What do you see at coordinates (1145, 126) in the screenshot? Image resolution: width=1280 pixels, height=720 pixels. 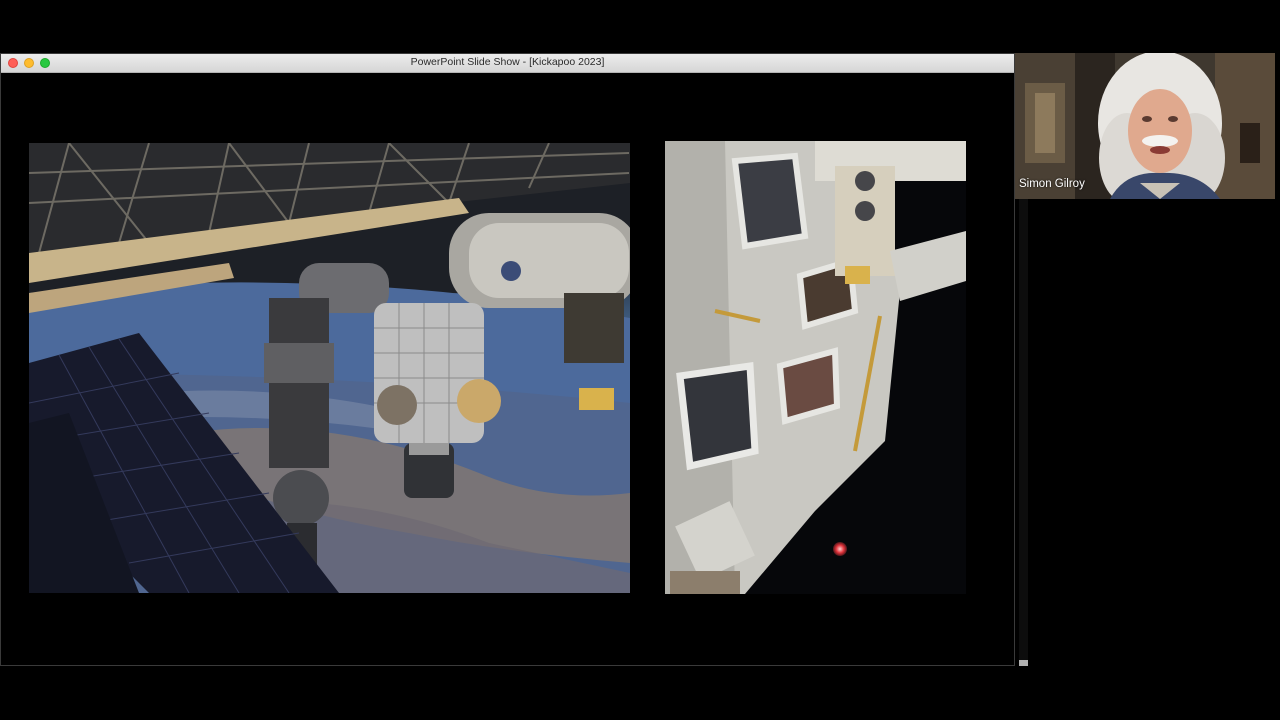 I see `participant-video-tile: Simon Gilroy` at bounding box center [1145, 126].